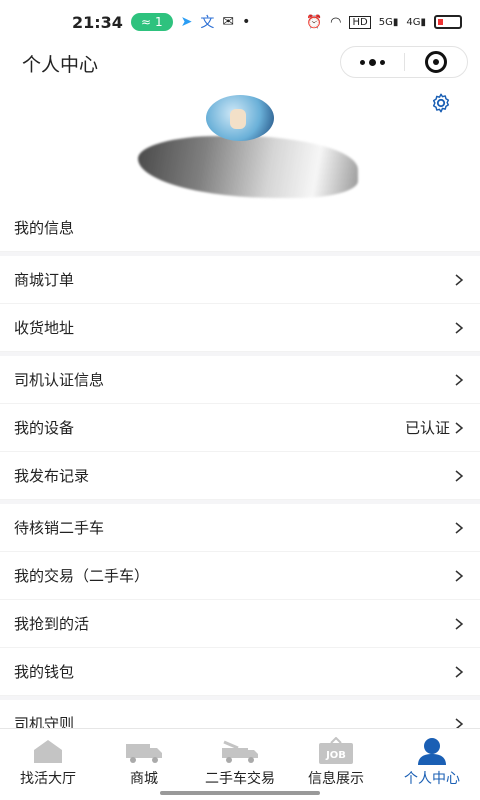 The height and width of the screenshot is (800, 480). What do you see at coordinates (82, 576) in the screenshot?
I see `menu-item-label: 我的交易（二手车）` at bounding box center [82, 576].